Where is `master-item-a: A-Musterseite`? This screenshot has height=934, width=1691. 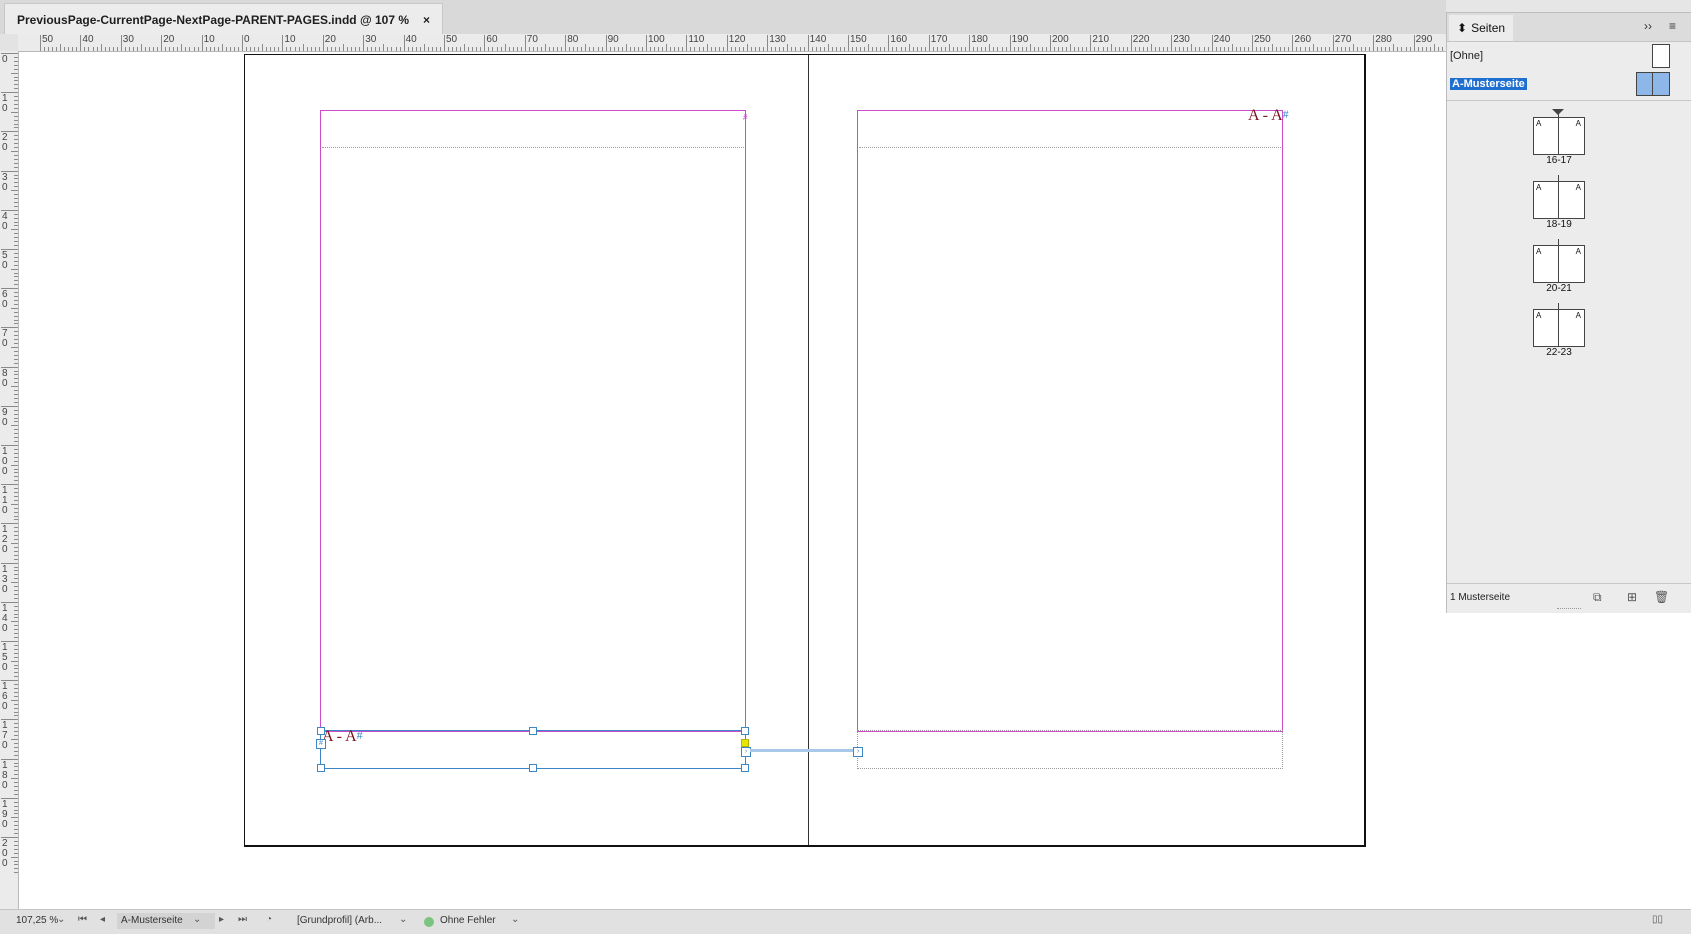 master-item-a: A-Musterseite is located at coordinates (1569, 84).